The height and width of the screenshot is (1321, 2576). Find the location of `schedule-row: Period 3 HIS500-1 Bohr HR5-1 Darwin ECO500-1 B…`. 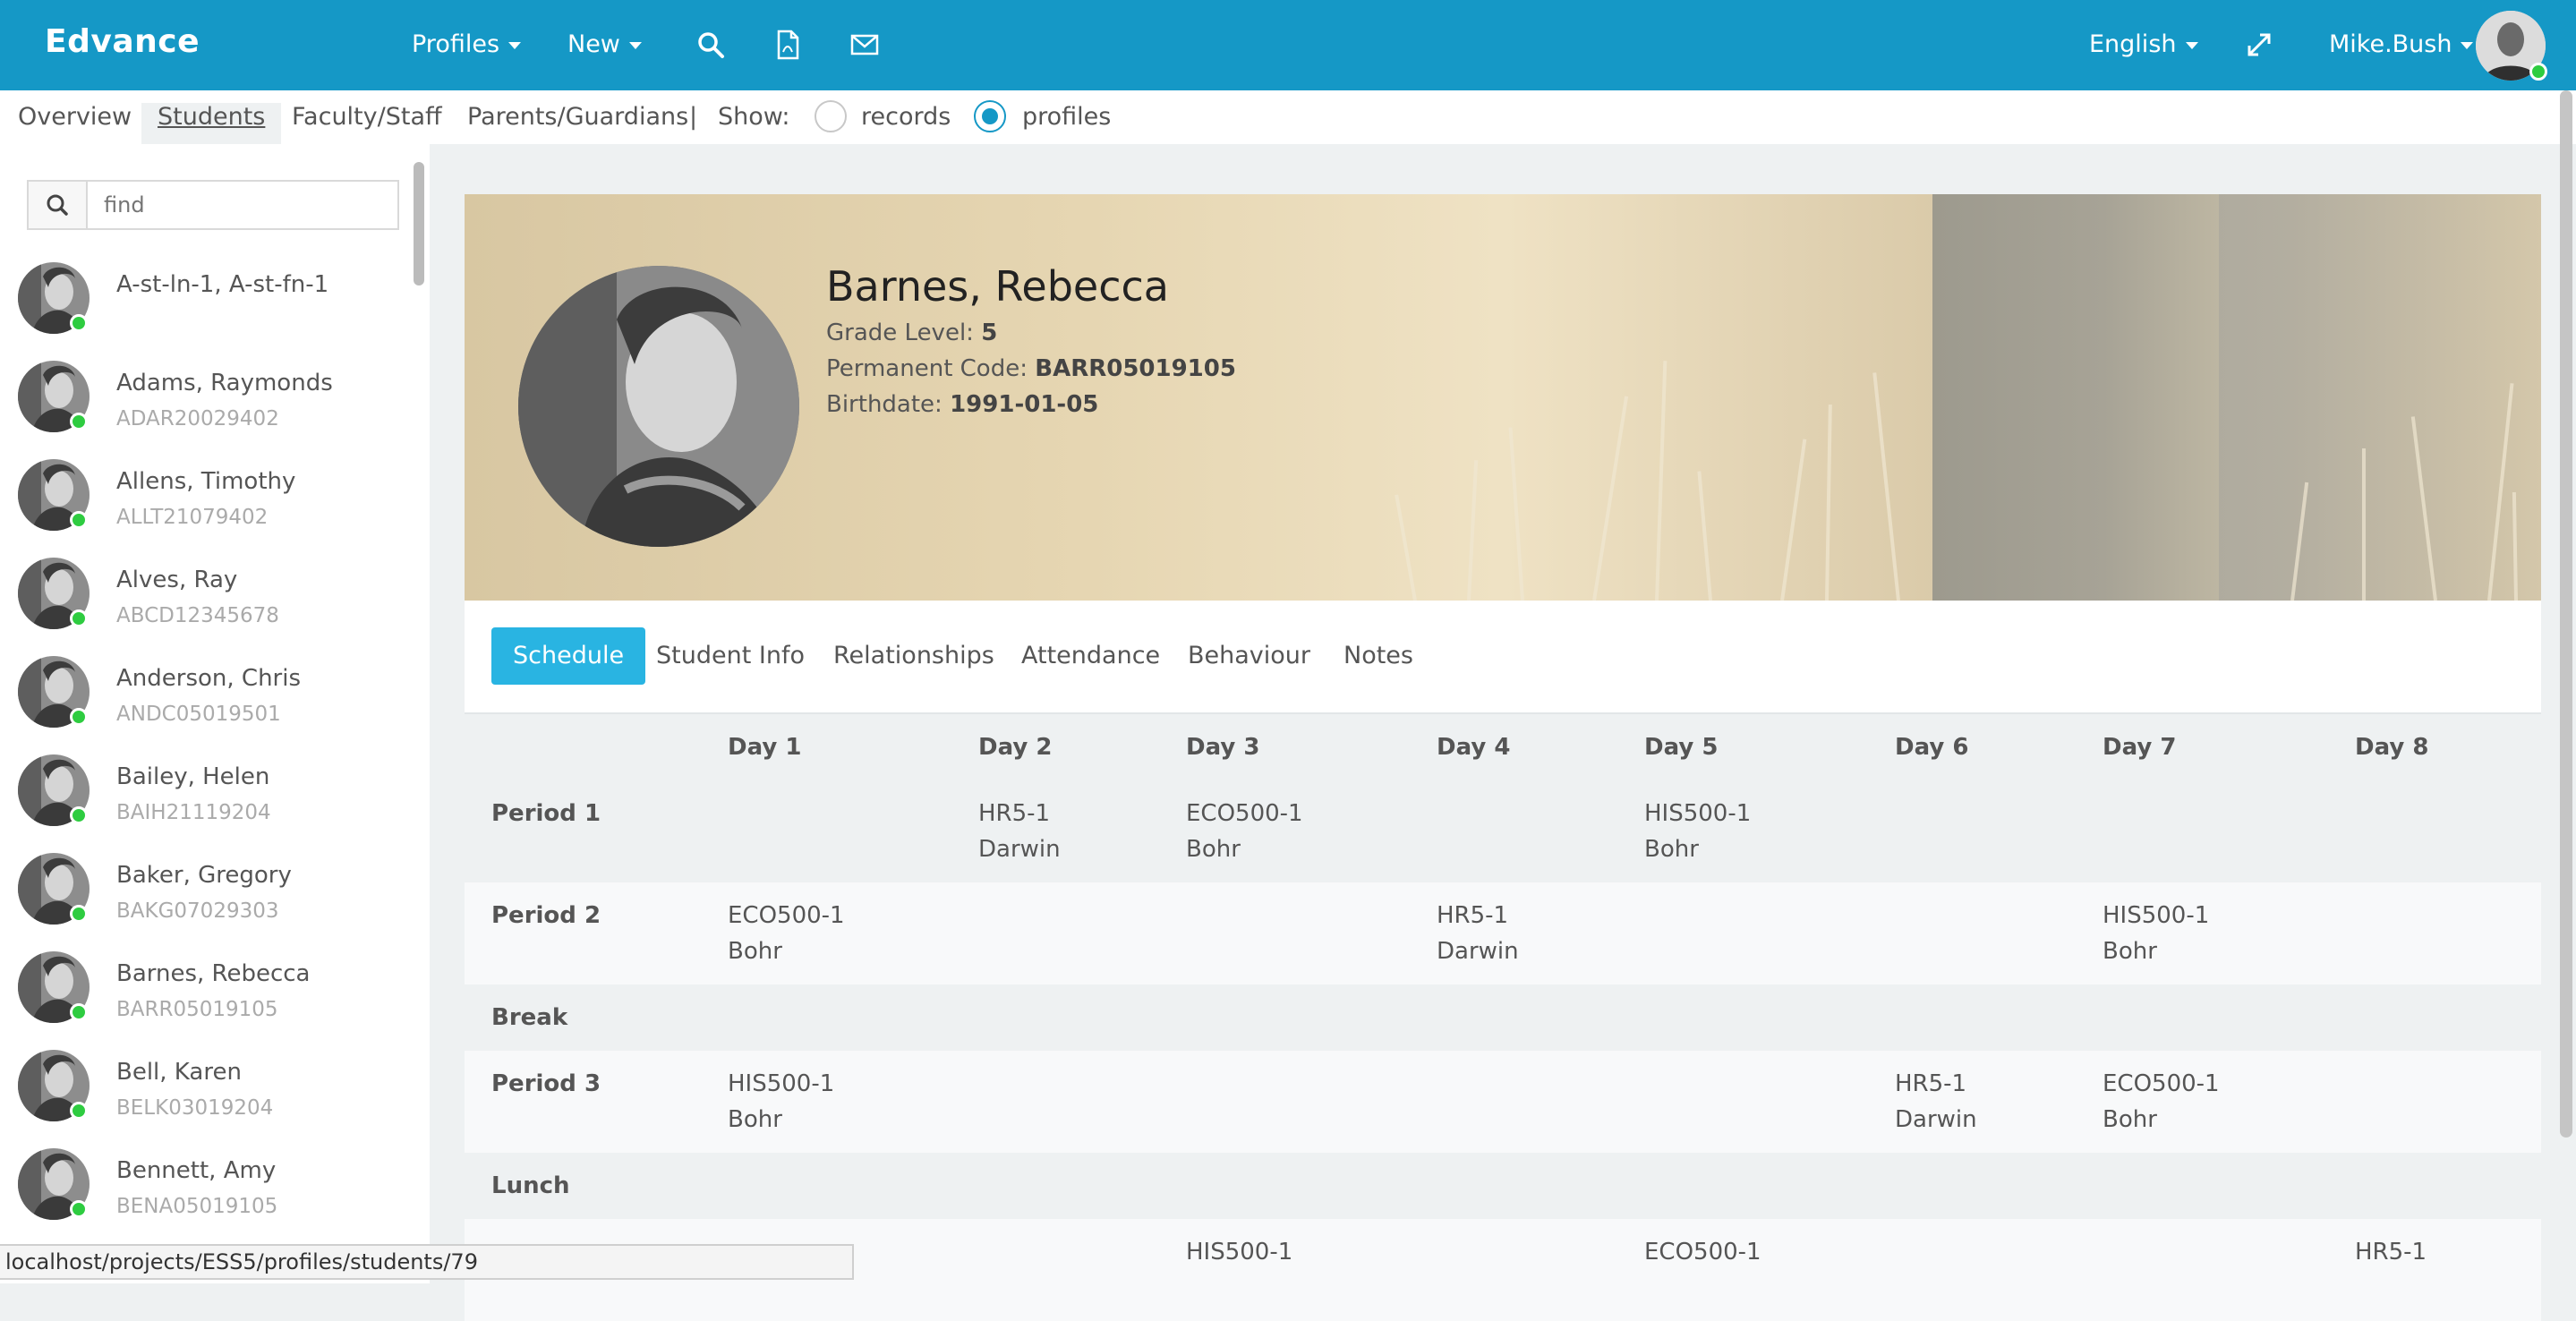

schedule-row: Period 3 HIS500-1 Bohr HR5-1 Darwin ECO500-1 B… is located at coordinates (1503, 1102).